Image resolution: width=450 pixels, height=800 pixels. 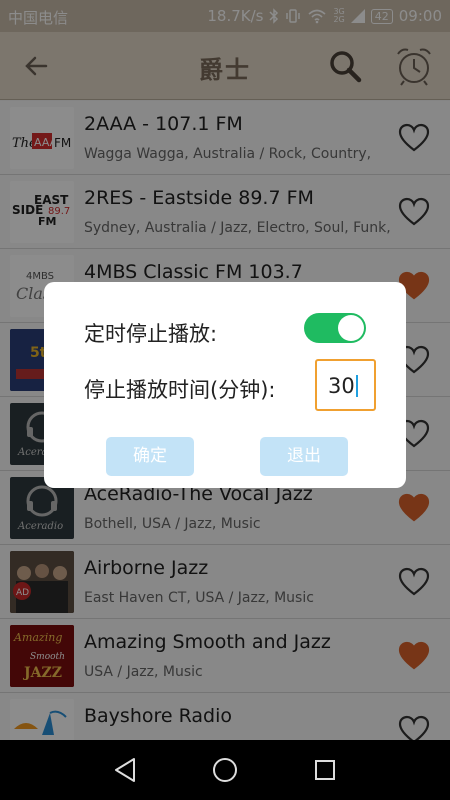 What do you see at coordinates (325, 770) in the screenshot?
I see `nav-recents-icon` at bounding box center [325, 770].